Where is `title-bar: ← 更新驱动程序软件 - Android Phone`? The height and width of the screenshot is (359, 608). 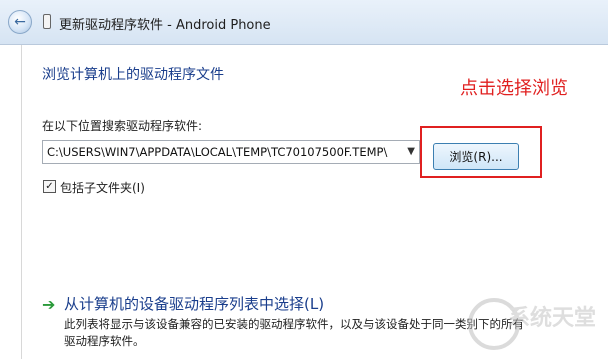
title-bar: ← 更新驱动程序软件 - Android Phone is located at coordinates (304, 22).